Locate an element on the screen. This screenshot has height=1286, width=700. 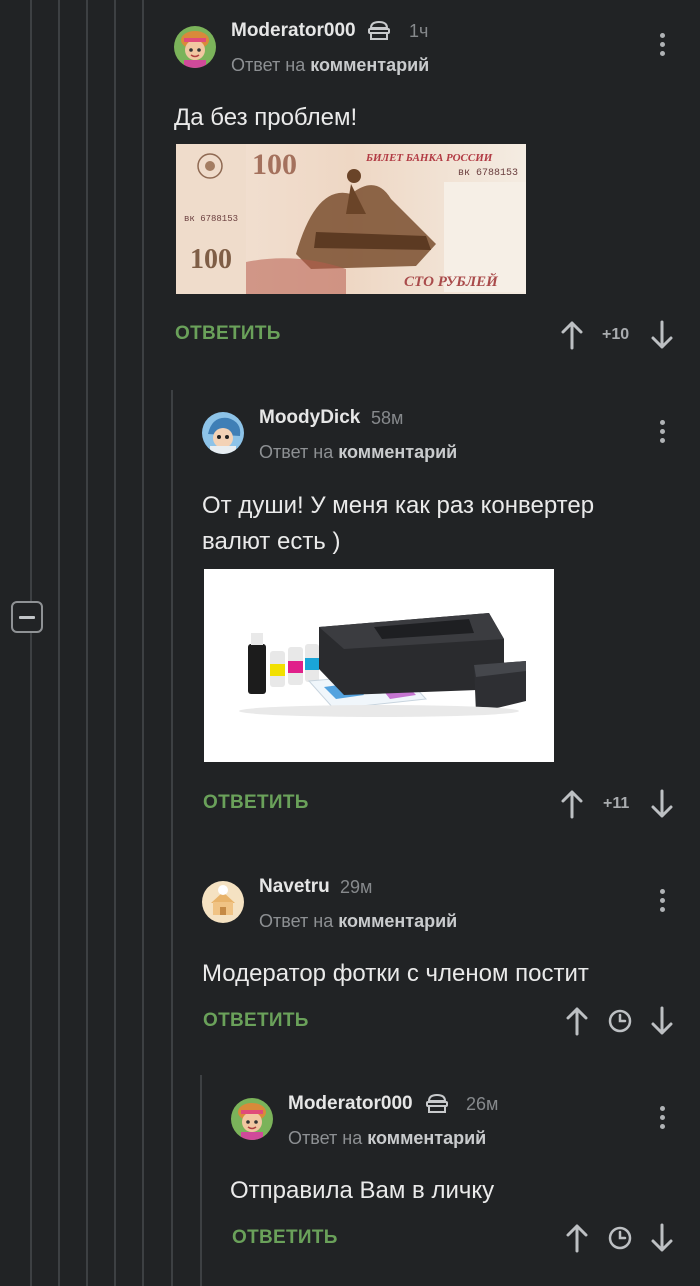
rating-count: +10 is located at coordinates (616, 334).